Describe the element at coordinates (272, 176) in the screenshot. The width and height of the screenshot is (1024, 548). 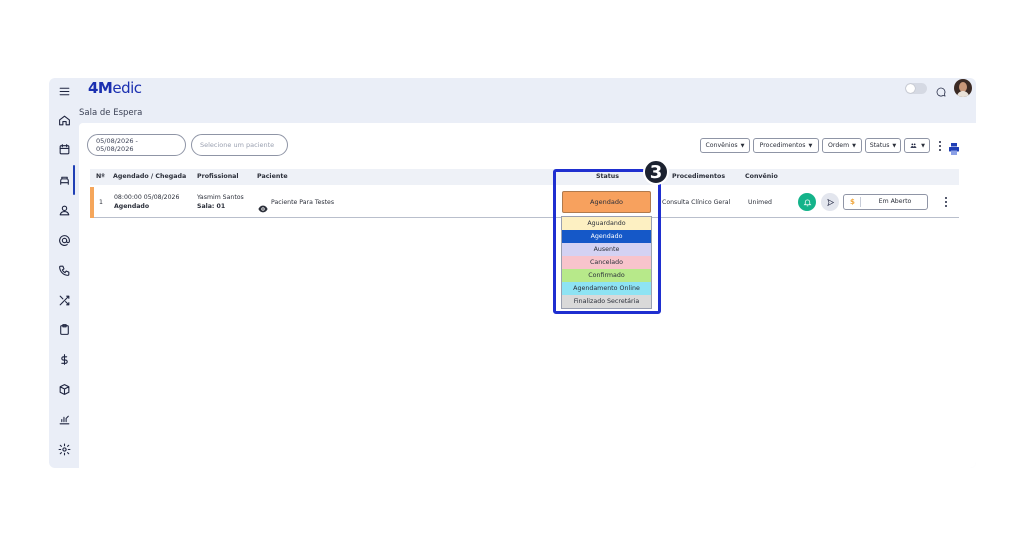
I see `header-paciente: Paciente` at that location.